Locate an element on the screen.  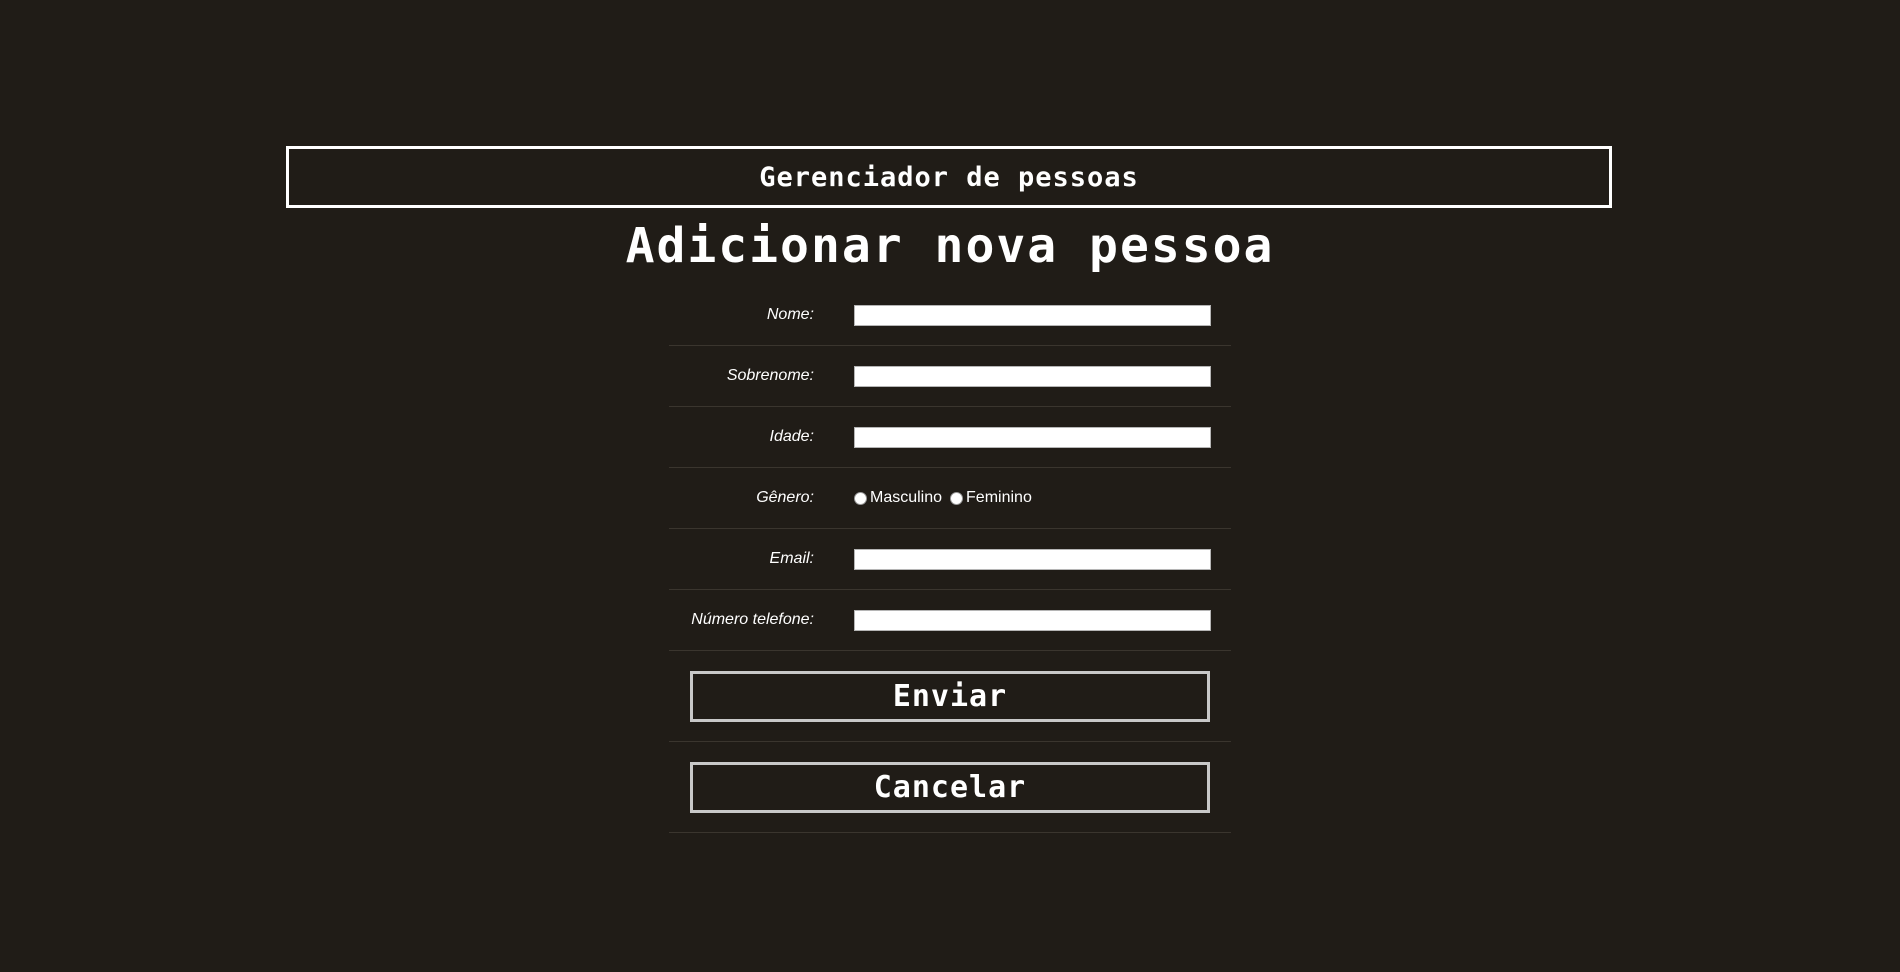
nome-control is located at coordinates (1042, 315).